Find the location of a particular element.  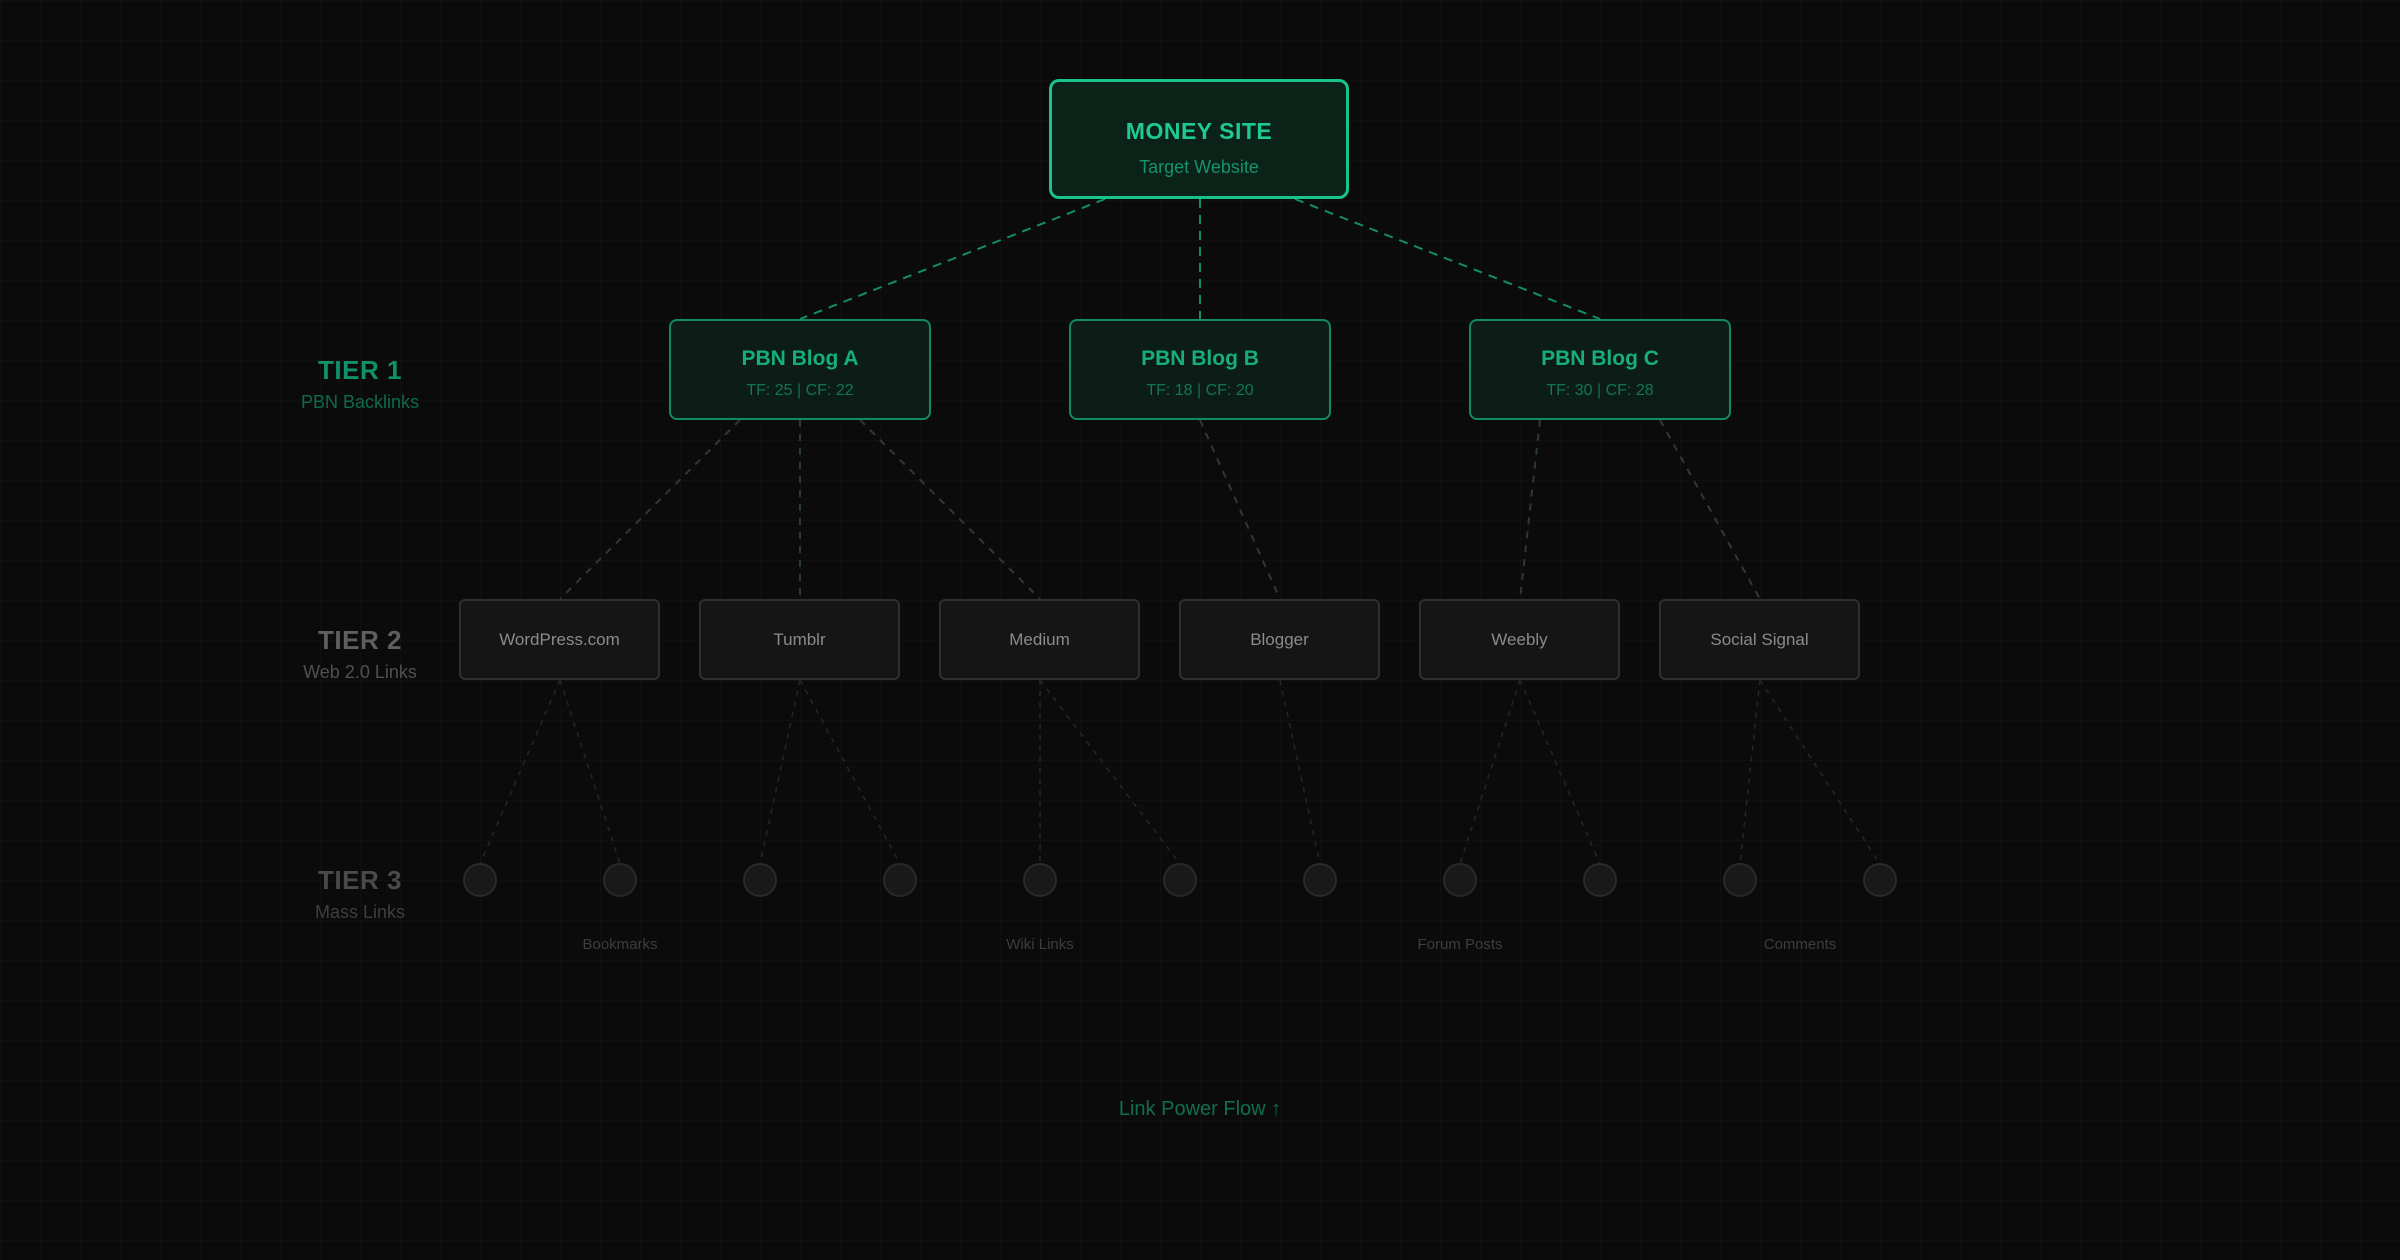

link-pbn-b-to-blogger is located at coordinates (1240, 509).